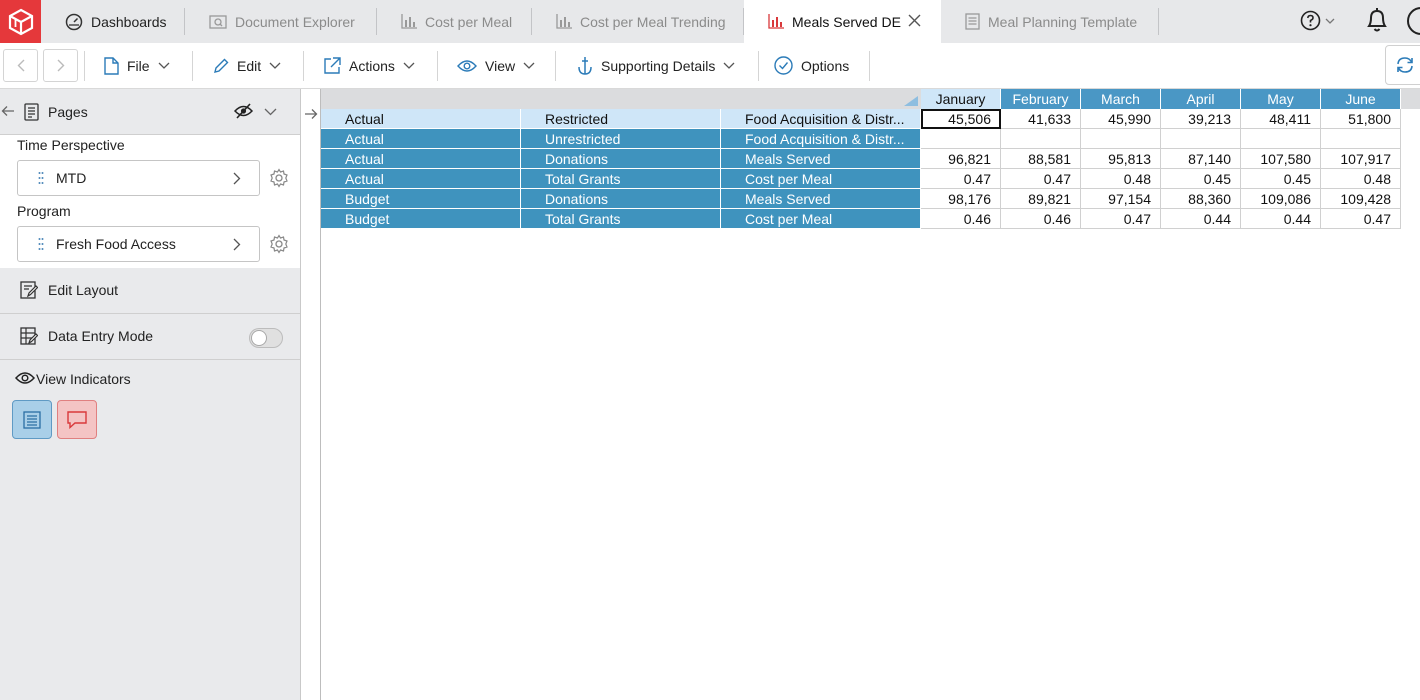  I want to click on tab-cost-per-meal-trending: Cost per Meal Trending, so click(638, 21).